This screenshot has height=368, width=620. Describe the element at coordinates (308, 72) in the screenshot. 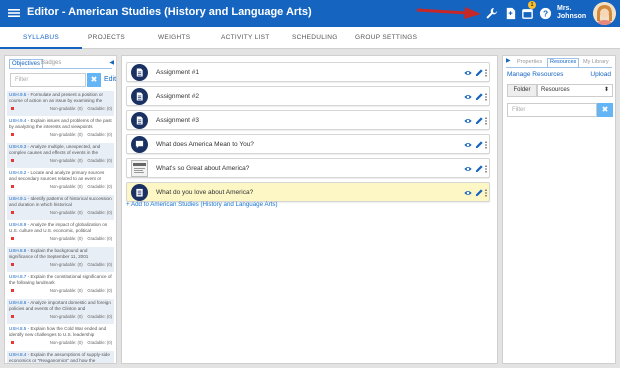

I see `syllabus-item: Assignment #1` at that location.